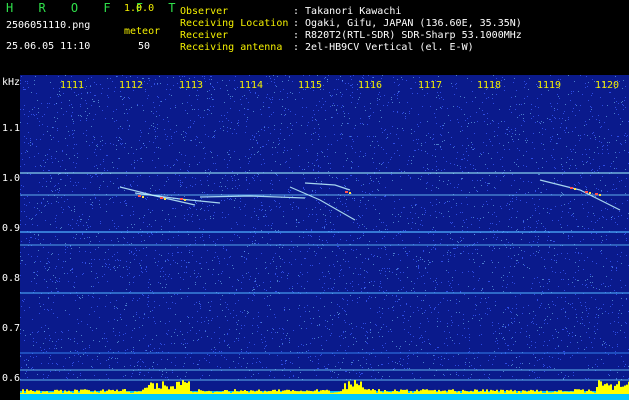 This screenshot has height=400, width=629. I want to click on x-tick-1112: 1112, so click(131, 85).